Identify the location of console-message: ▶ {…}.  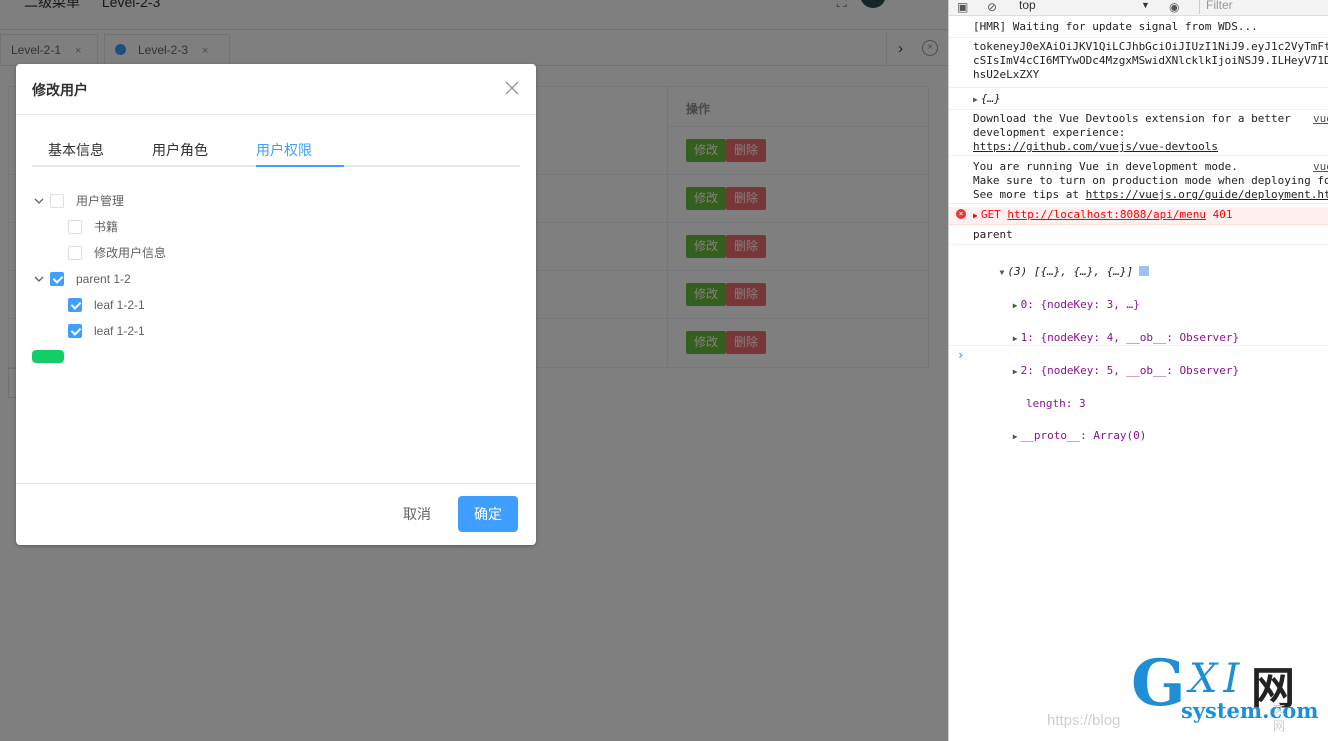
(1138, 100).